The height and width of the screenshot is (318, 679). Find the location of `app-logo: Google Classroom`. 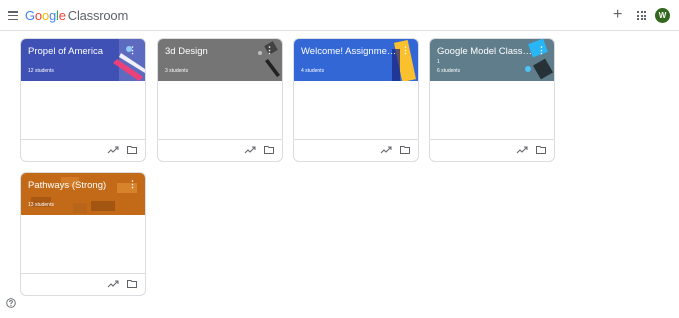

app-logo: Google Classroom is located at coordinates (76, 15).